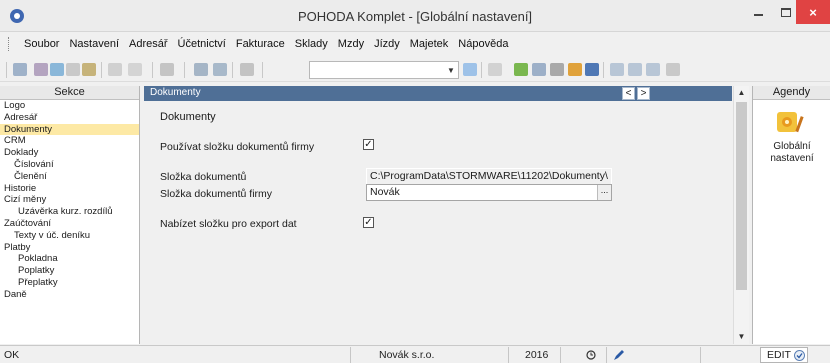 This screenshot has height=363, width=830. I want to click on edit-mode-box: EDIT, so click(784, 355).